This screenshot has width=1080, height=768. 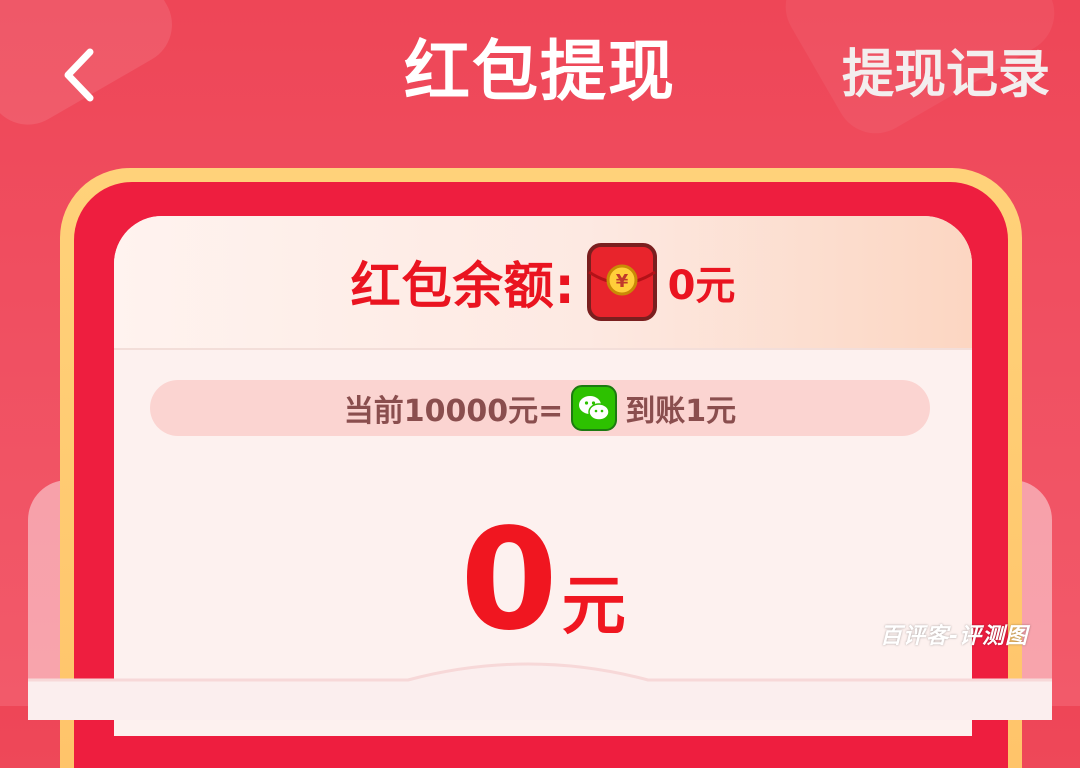 I want to click on rate-prefix: 当前10000元=, so click(x=453, y=411).